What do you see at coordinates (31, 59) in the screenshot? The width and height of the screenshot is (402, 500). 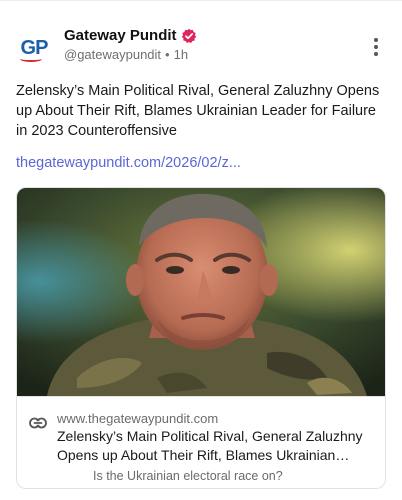 I see `avatar-swoosh` at bounding box center [31, 59].